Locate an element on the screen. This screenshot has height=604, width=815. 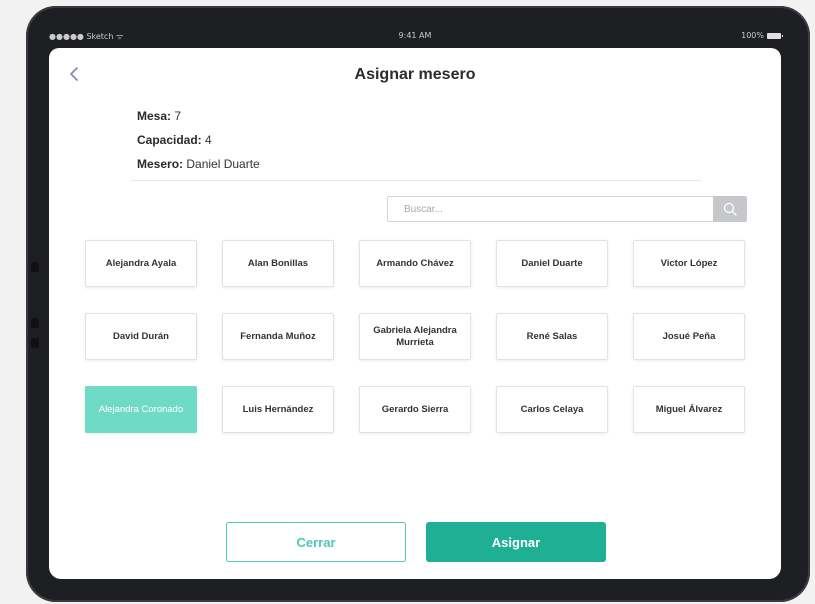
mesero-label: Mesero: is located at coordinates (160, 164).